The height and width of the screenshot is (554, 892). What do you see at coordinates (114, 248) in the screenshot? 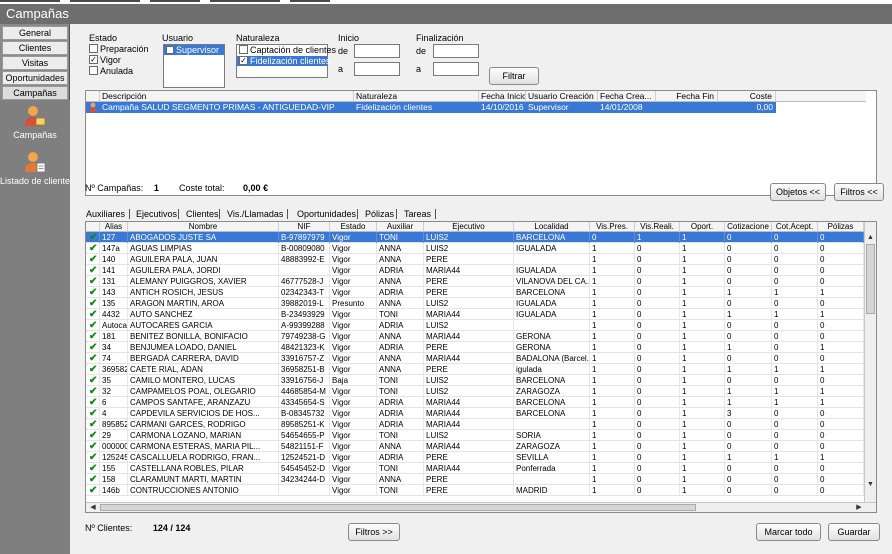
I see `client-cell-alias: 147a` at bounding box center [114, 248].